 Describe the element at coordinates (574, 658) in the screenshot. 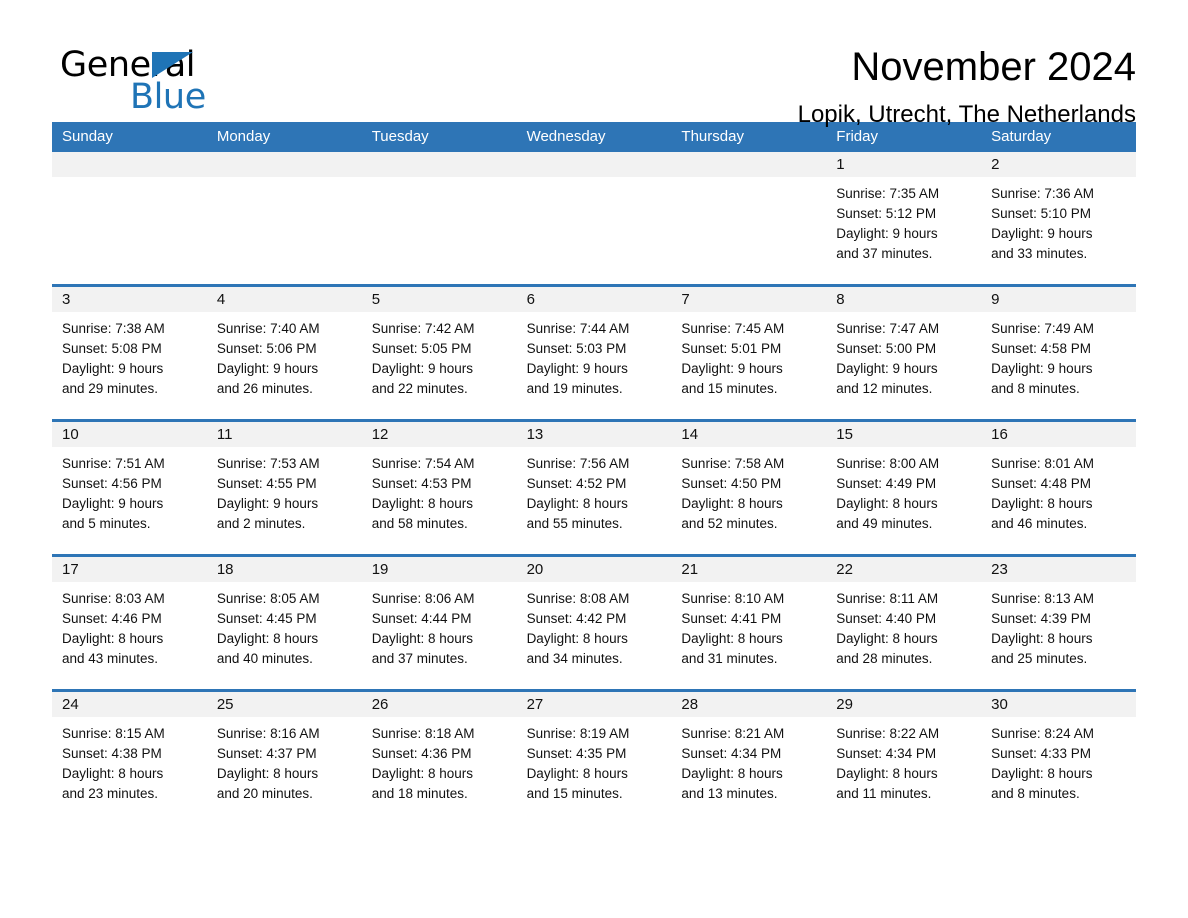

I see `daylight-text-line2: and 34 minutes.` at that location.